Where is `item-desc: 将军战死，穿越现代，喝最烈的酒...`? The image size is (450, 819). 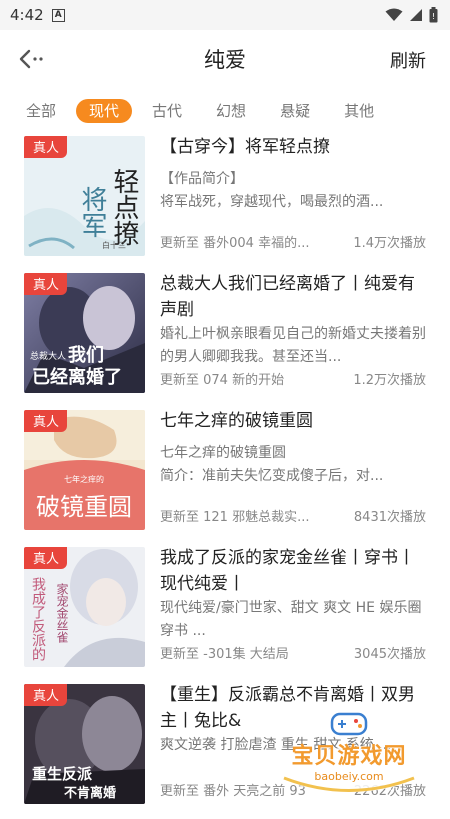 item-desc: 将军战死，穿越现代，喝最烈的酒... is located at coordinates (293, 202).